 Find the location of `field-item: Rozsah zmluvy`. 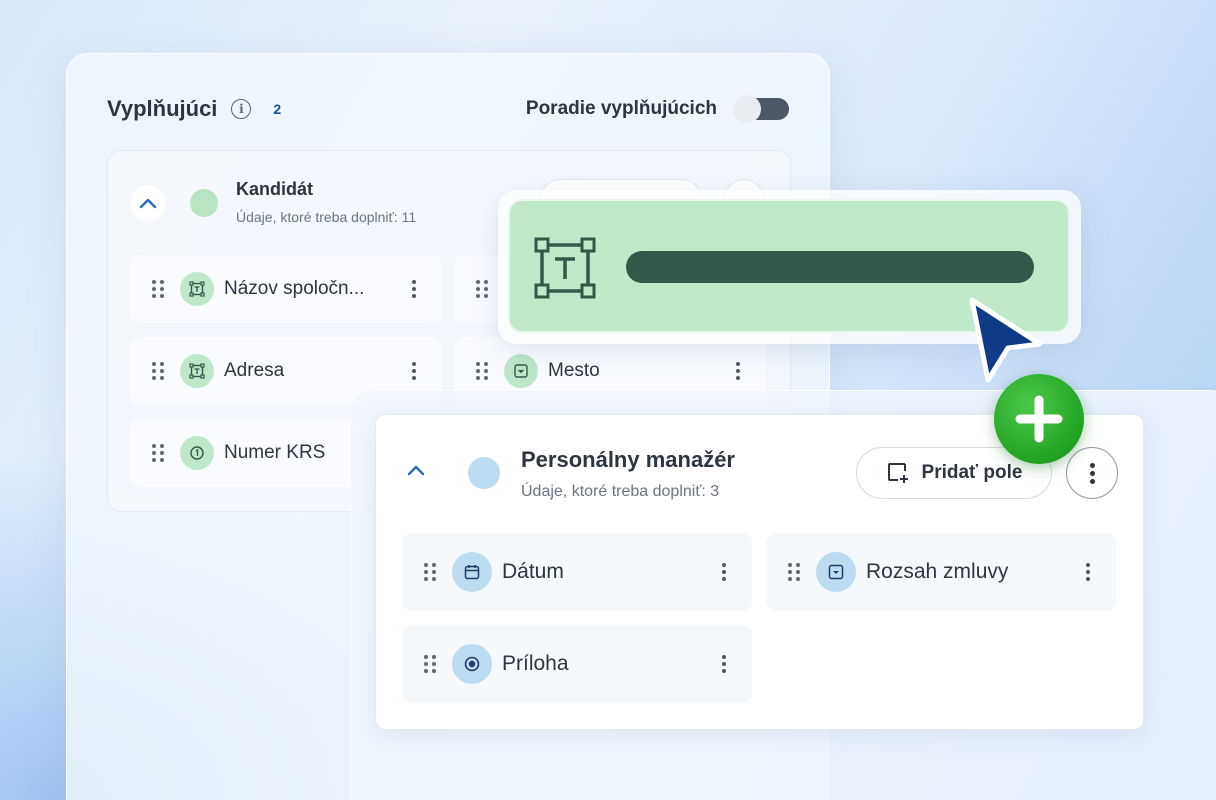

field-item: Rozsah zmluvy is located at coordinates (941, 572).